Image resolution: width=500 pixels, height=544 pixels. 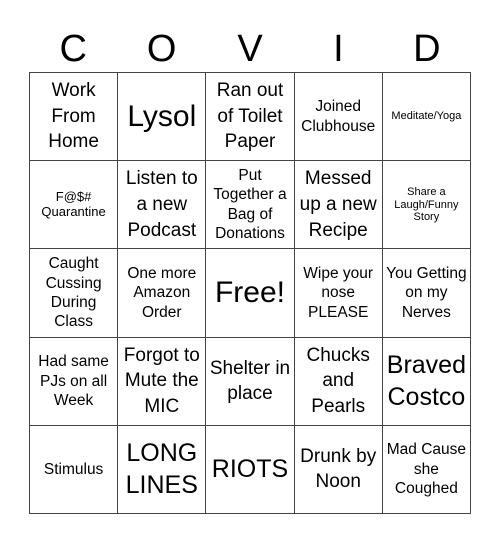 I want to click on bingo-cell: Put Together a Bag of Donations, so click(x=250, y=205).